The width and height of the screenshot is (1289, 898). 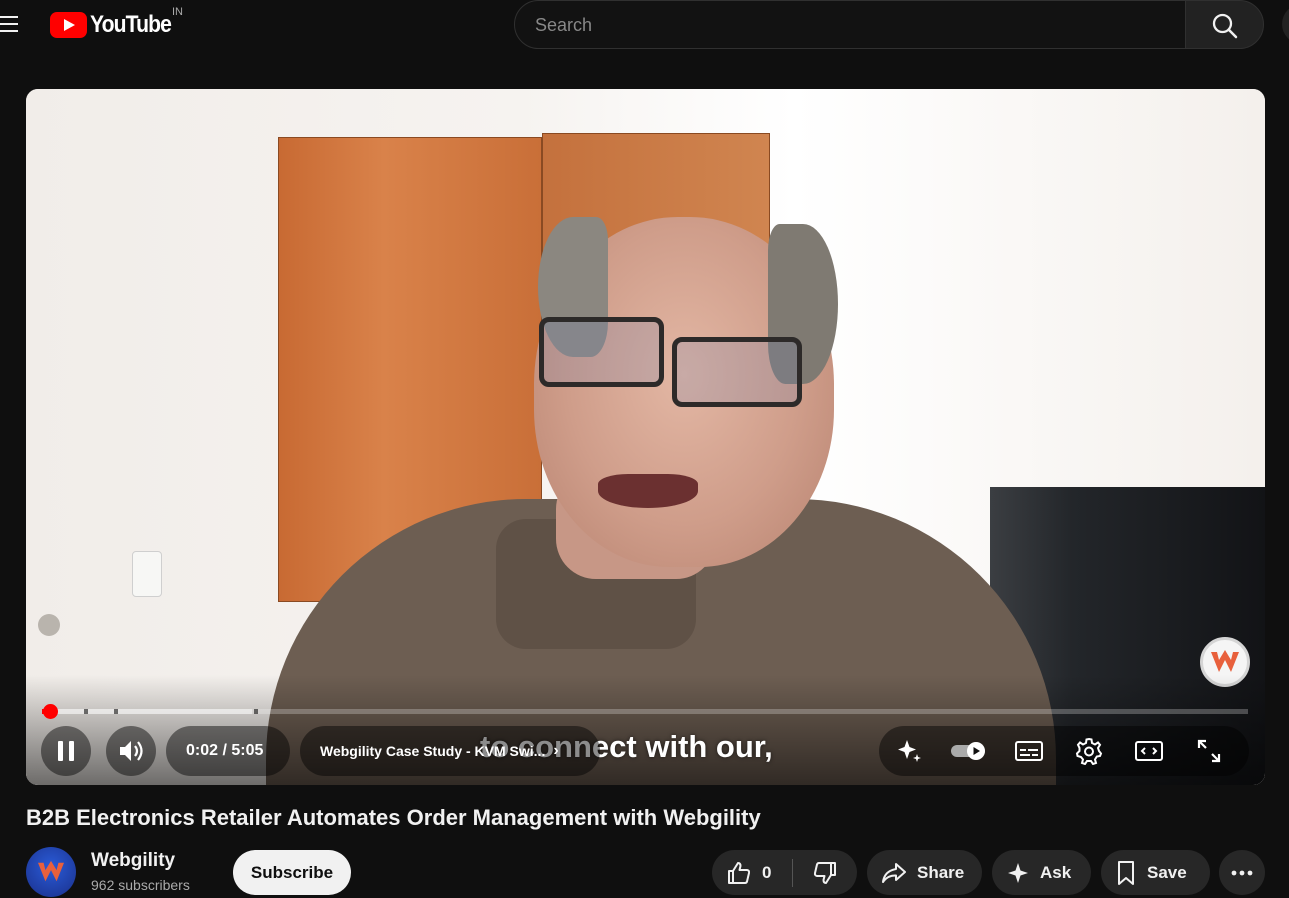 What do you see at coordinates (645, 711) in the screenshot?
I see `progress-bar` at bounding box center [645, 711].